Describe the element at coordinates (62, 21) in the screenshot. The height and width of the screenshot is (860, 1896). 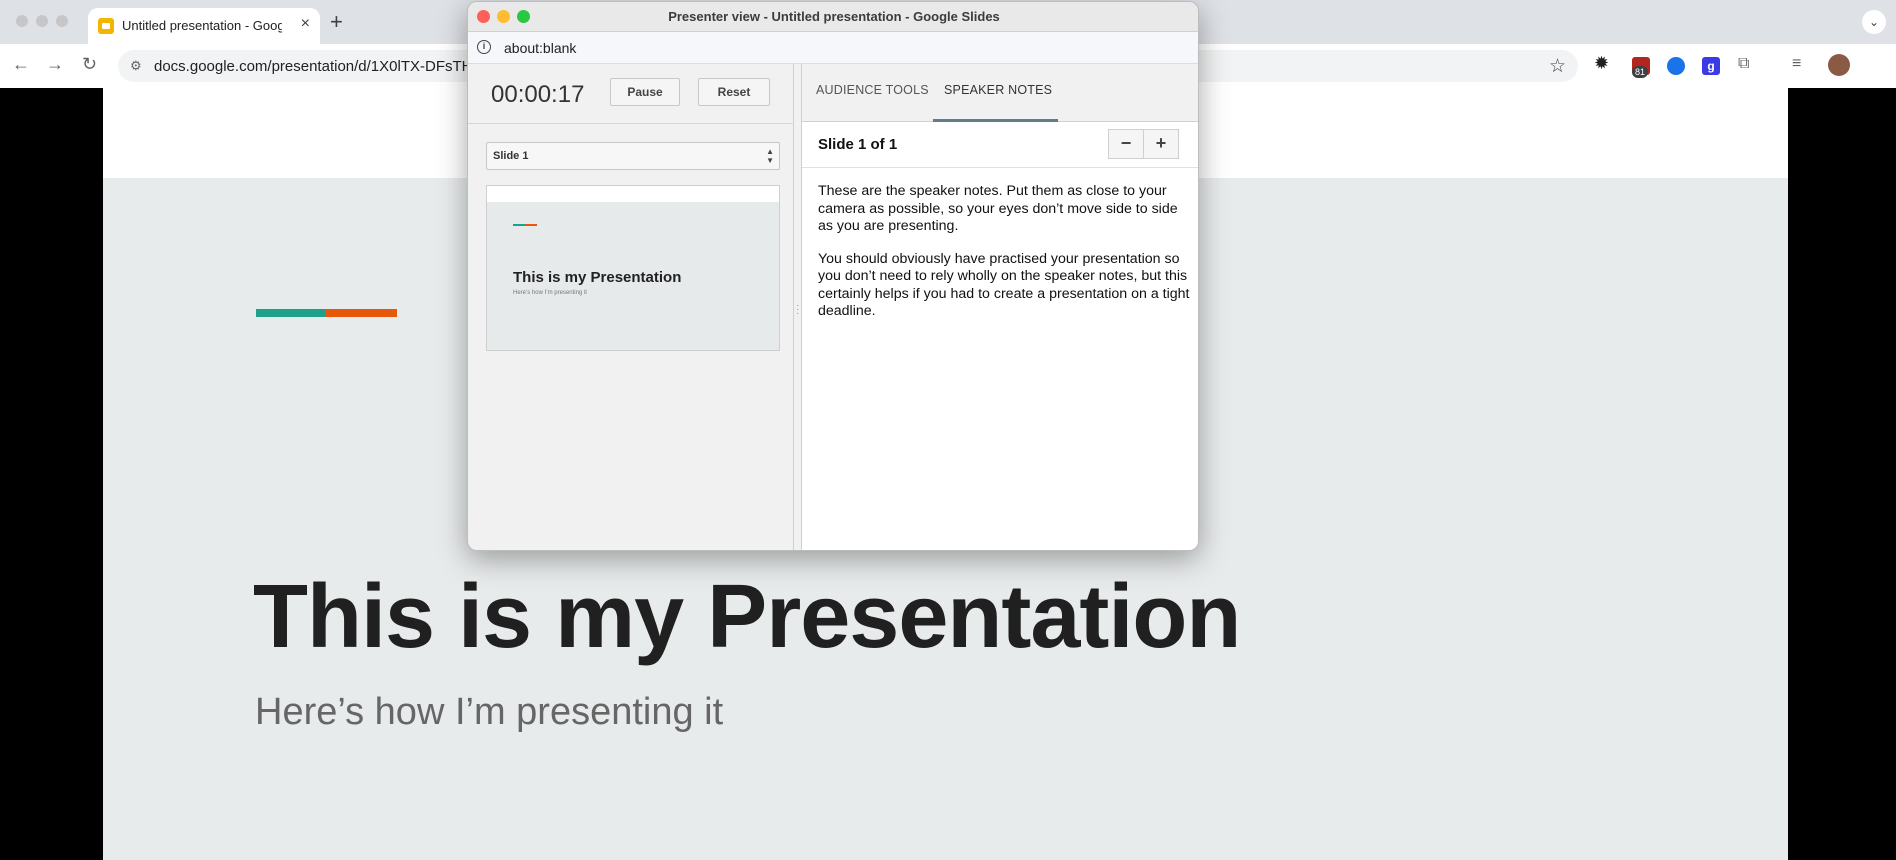
I see `window-zoom-dot` at that location.